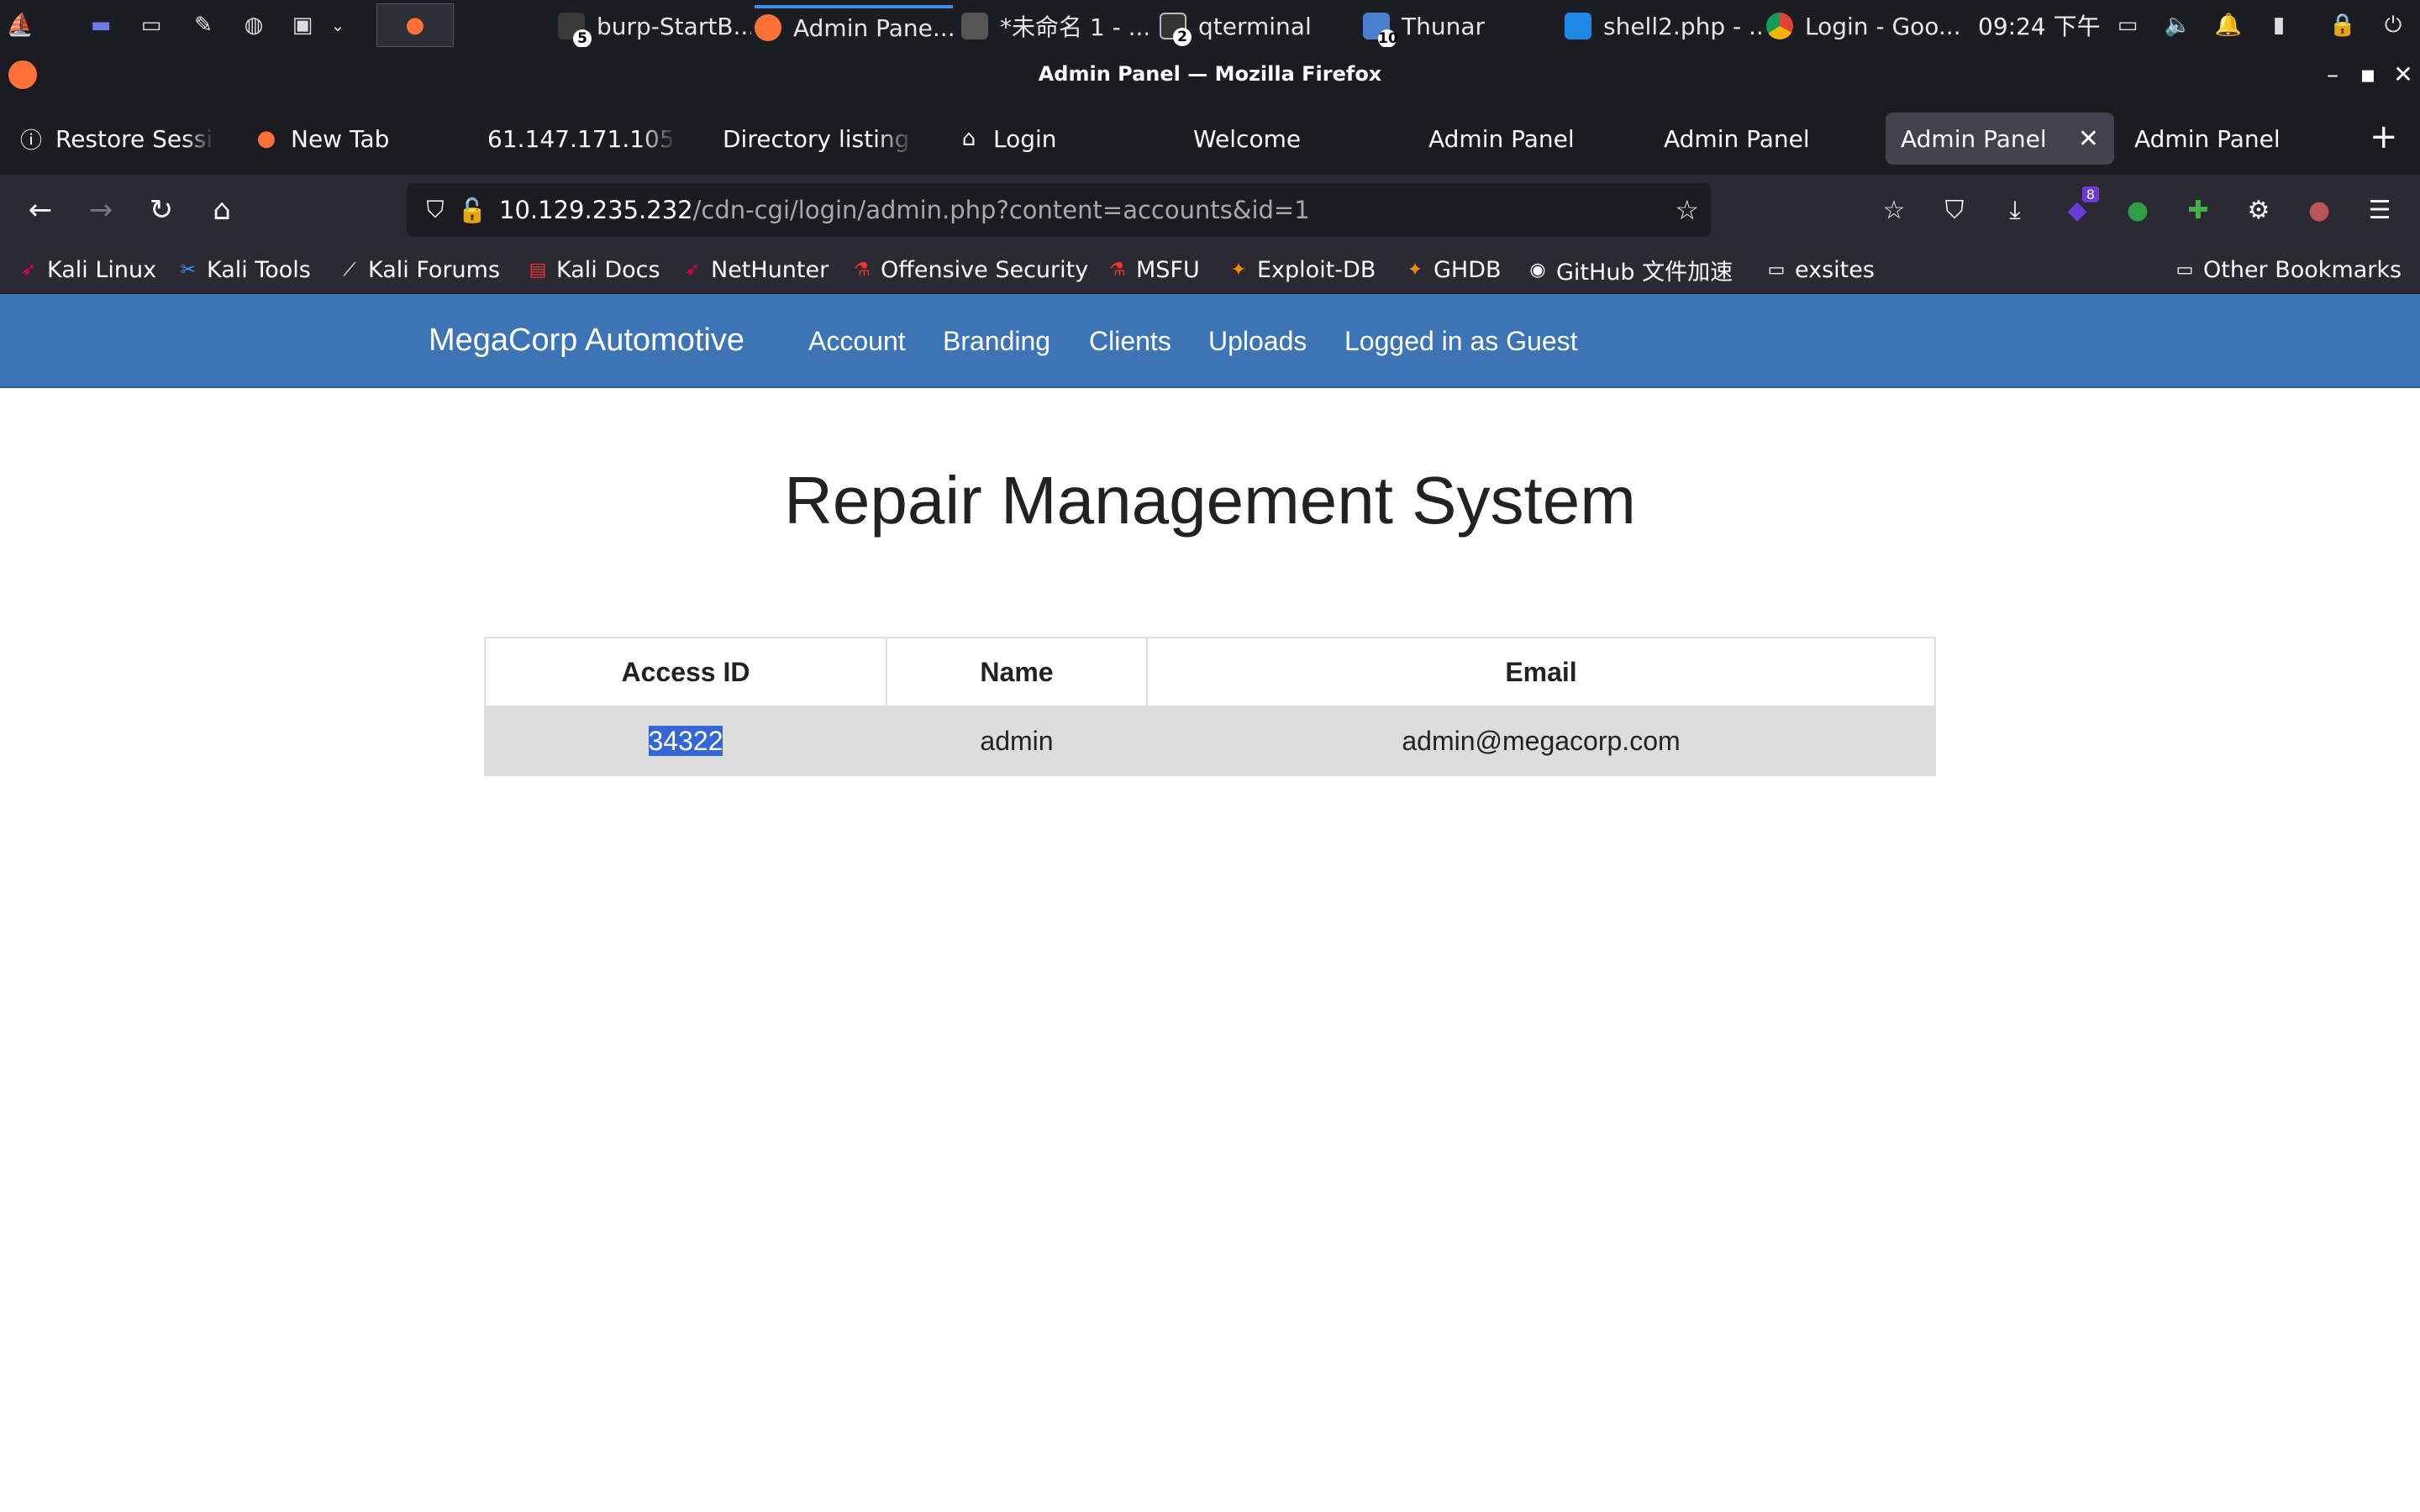 Image resolution: width=2420 pixels, height=1512 pixels. I want to click on thunar-icon: 10, so click(1380, 30).